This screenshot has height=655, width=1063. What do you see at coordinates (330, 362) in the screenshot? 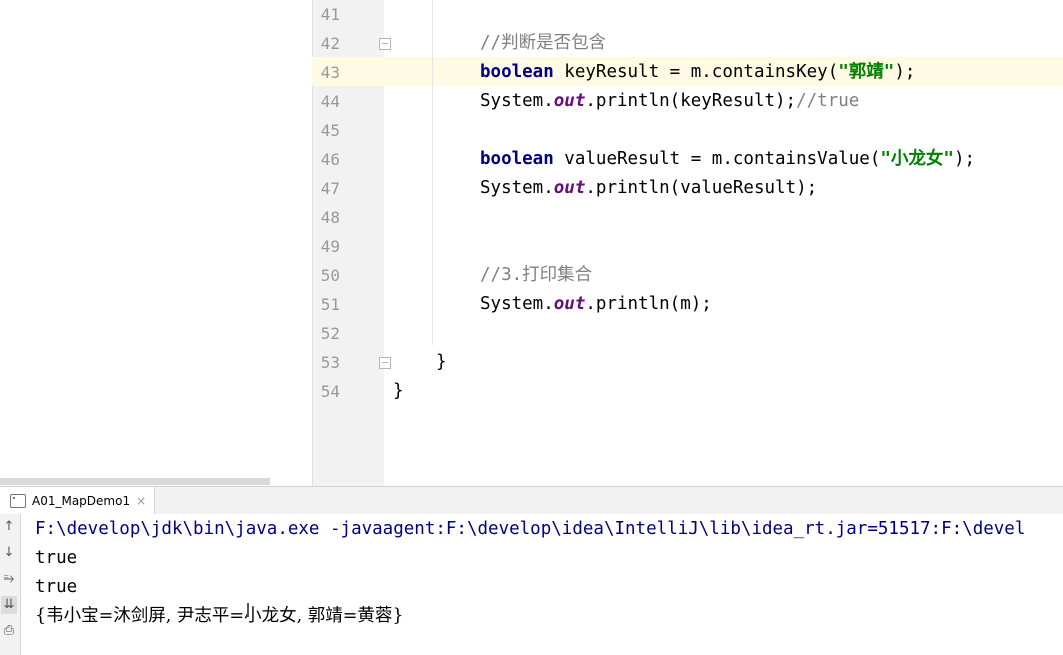
I see `line-number: 53` at bounding box center [330, 362].